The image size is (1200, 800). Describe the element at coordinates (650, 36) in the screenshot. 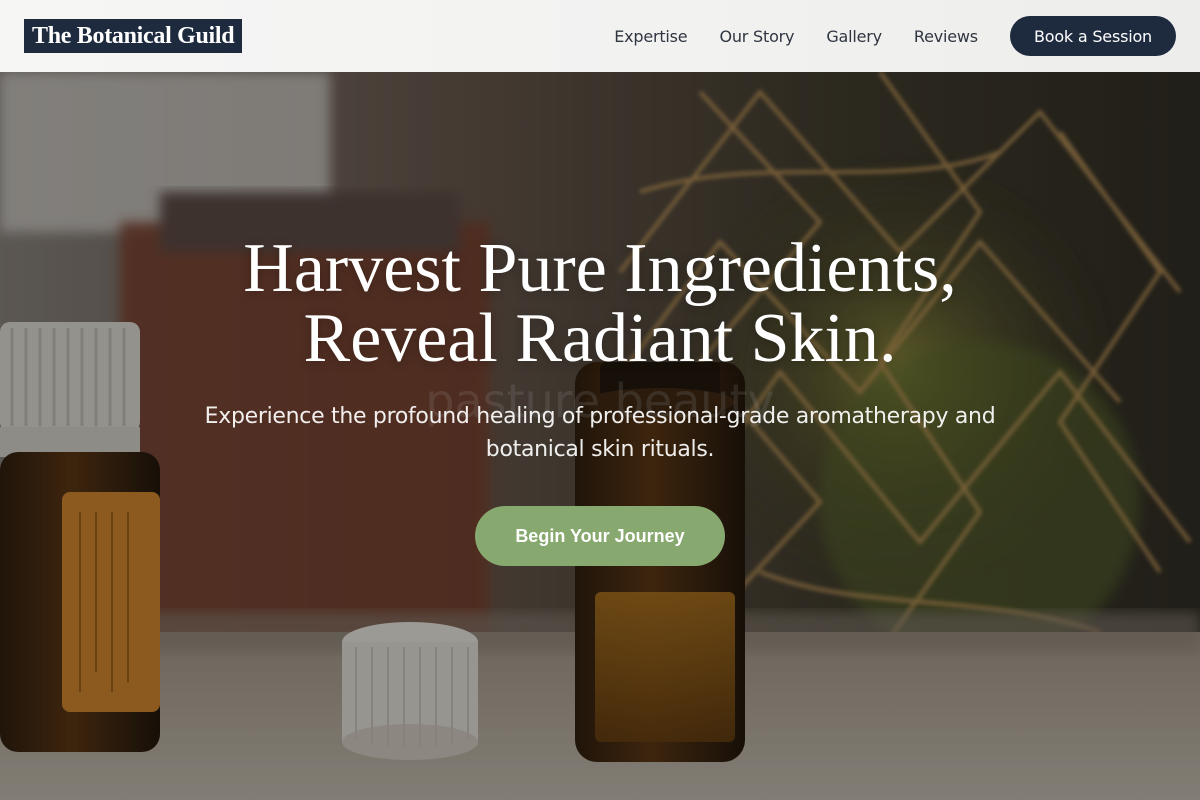

I see `nav-link-expertise: Expertise` at that location.